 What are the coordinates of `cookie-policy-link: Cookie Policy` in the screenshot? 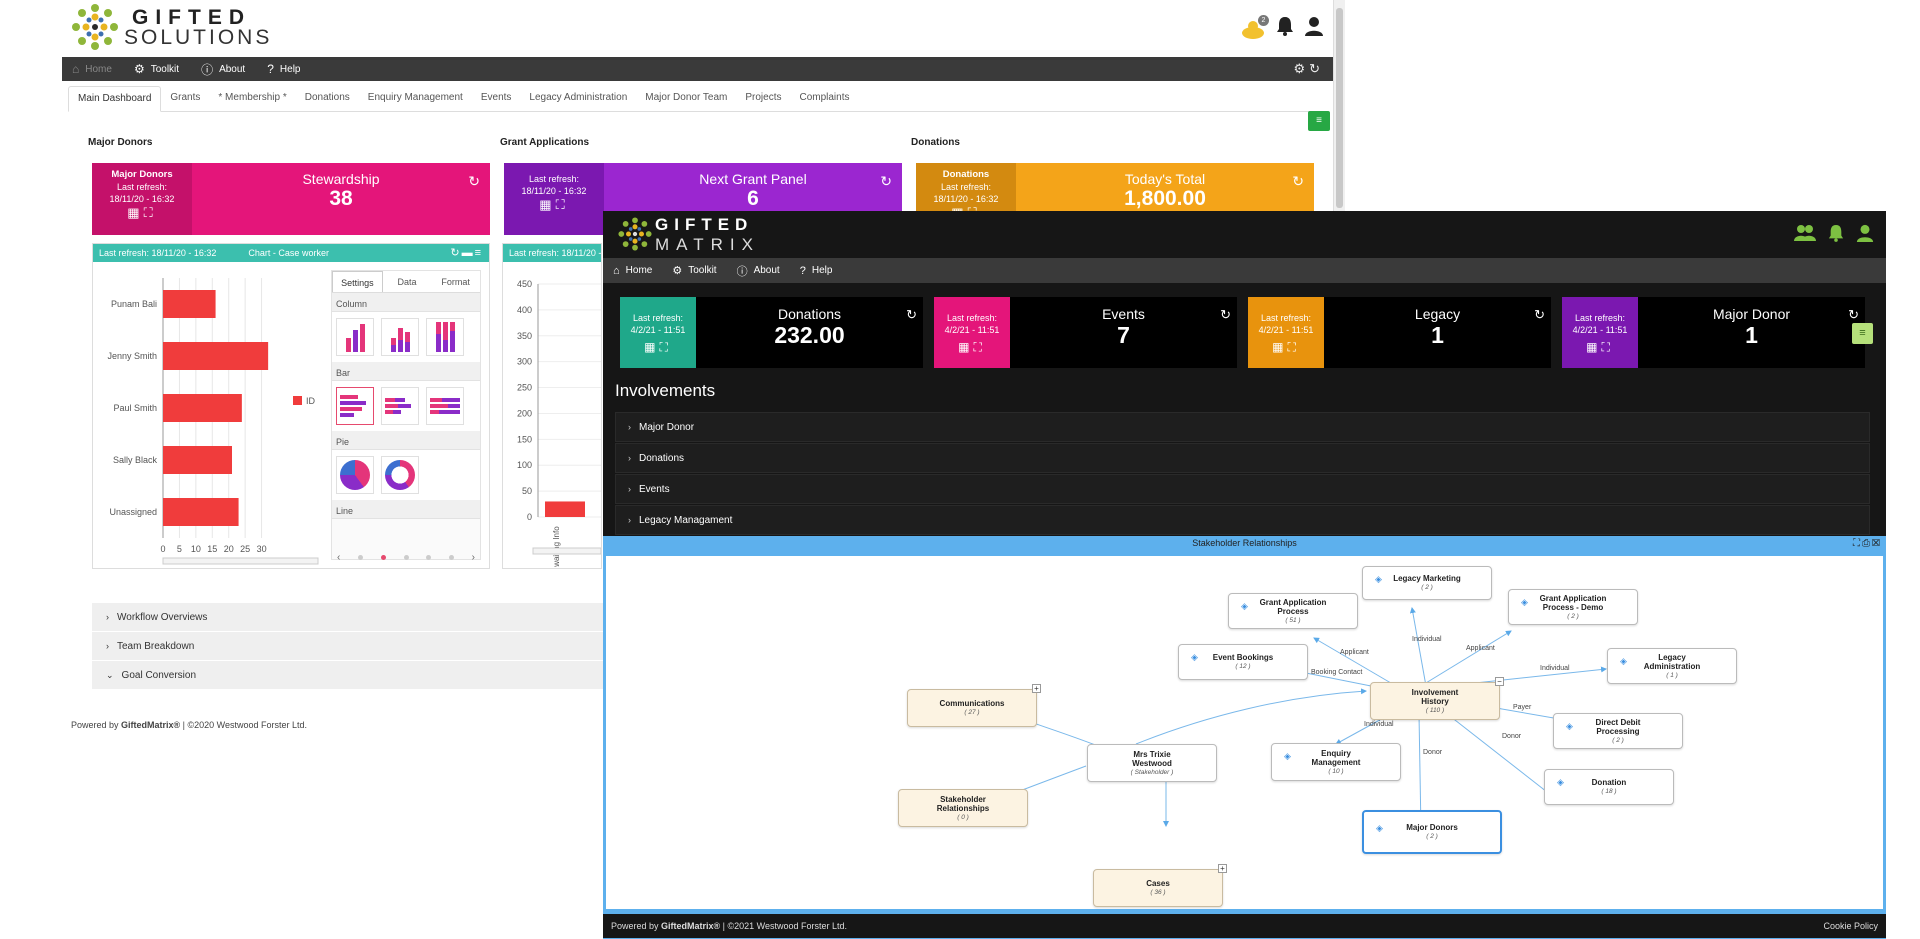 It's located at (1850, 926).